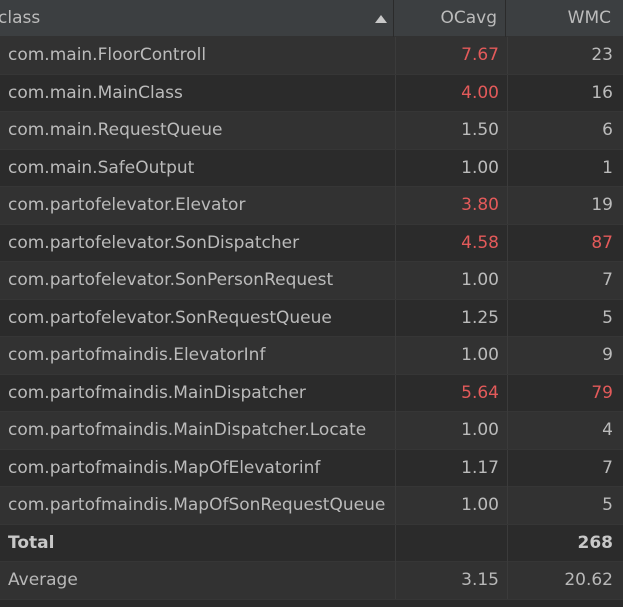  Describe the element at coordinates (607, 355) in the screenshot. I see `wmc-cell: 9` at that location.